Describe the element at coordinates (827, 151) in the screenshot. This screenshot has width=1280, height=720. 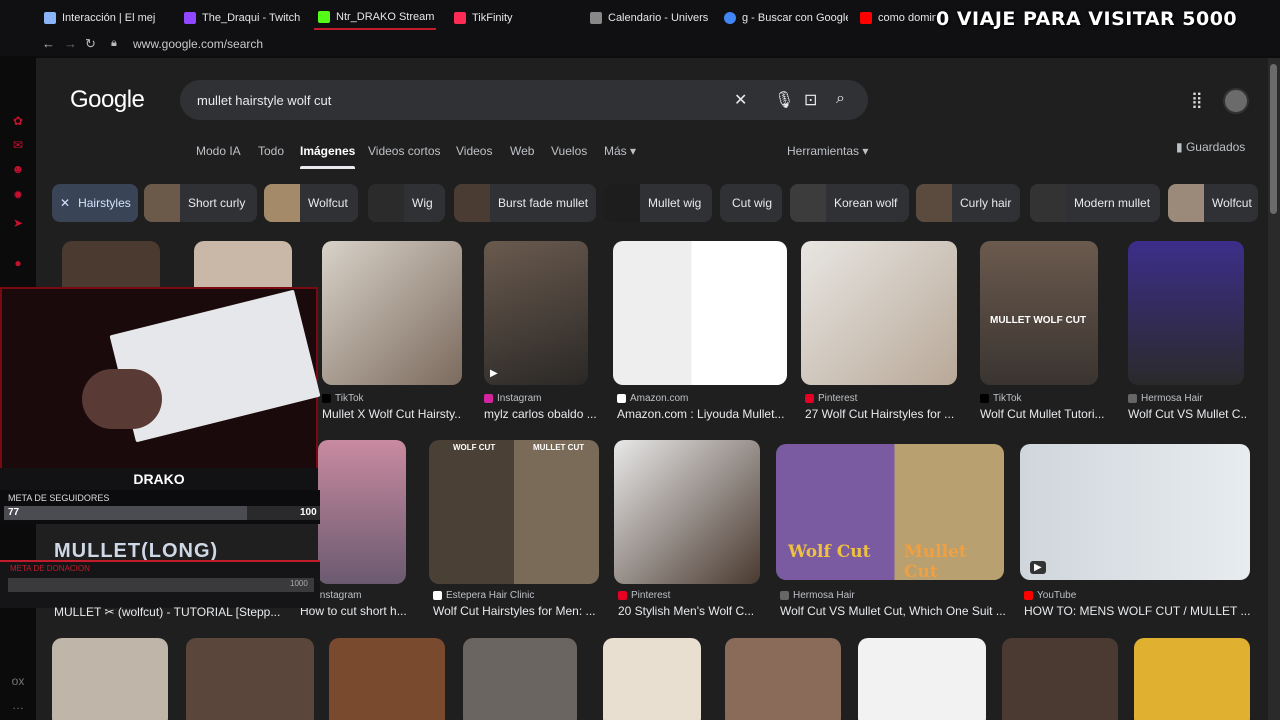
I see `tools-menu: Herramientas ▾` at that location.